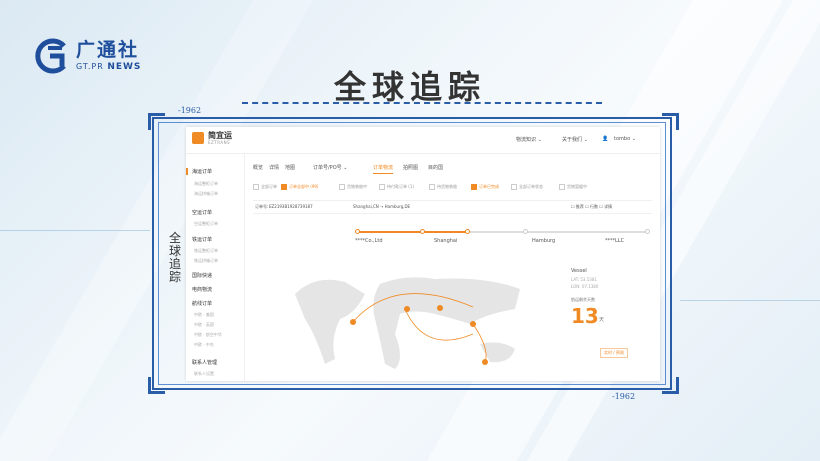 The image size is (820, 461). Describe the element at coordinates (274, 167) in the screenshot. I see `tab-detail: 详情` at that location.